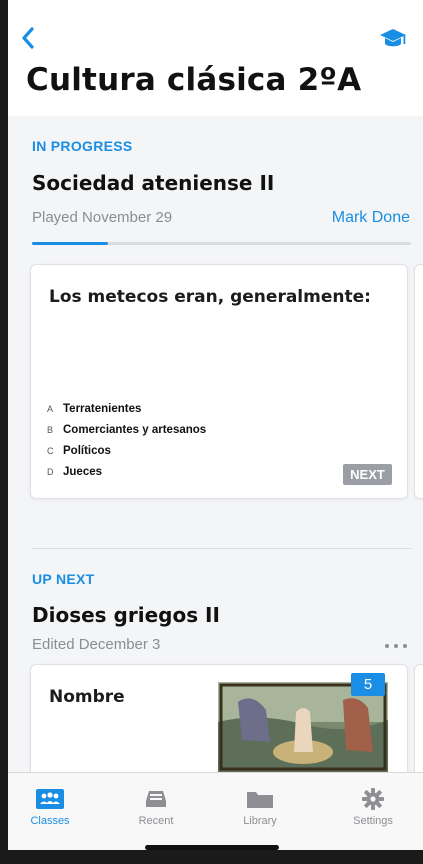 Image resolution: width=423 pixels, height=864 pixels. Describe the element at coordinates (102, 217) in the screenshot. I see `in-progress-meta: Played November 29` at that location.